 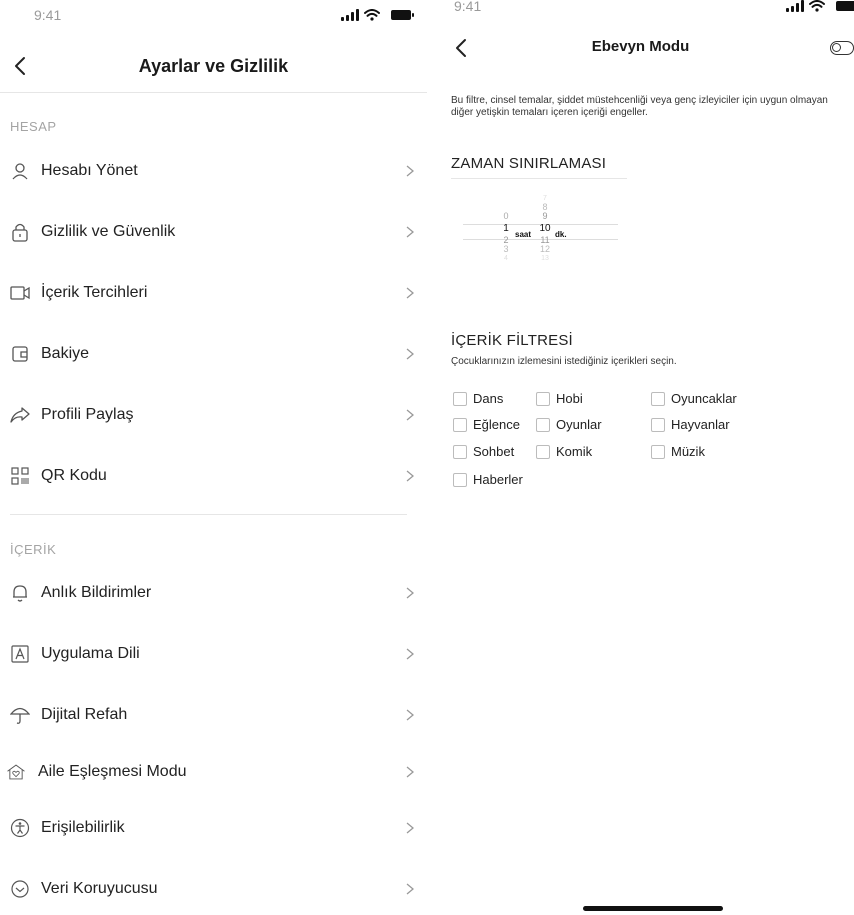 What do you see at coordinates (836, 47) in the screenshot?
I see `toggle-knob` at bounding box center [836, 47].